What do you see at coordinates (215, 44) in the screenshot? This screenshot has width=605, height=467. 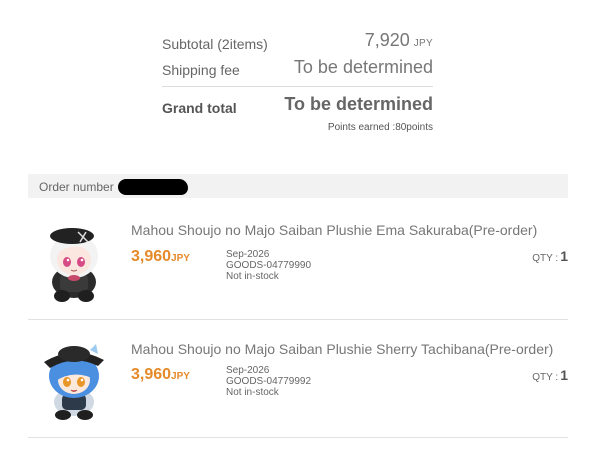 I see `subtotal-label: Subtotal (2items)` at bounding box center [215, 44].